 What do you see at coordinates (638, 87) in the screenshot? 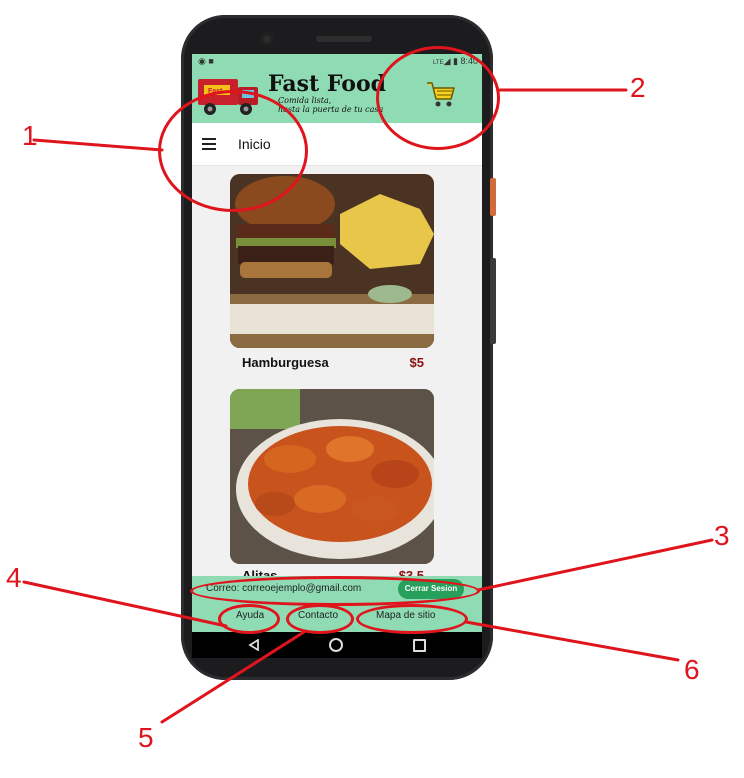
I see `callout-number-2: 2` at bounding box center [638, 87].